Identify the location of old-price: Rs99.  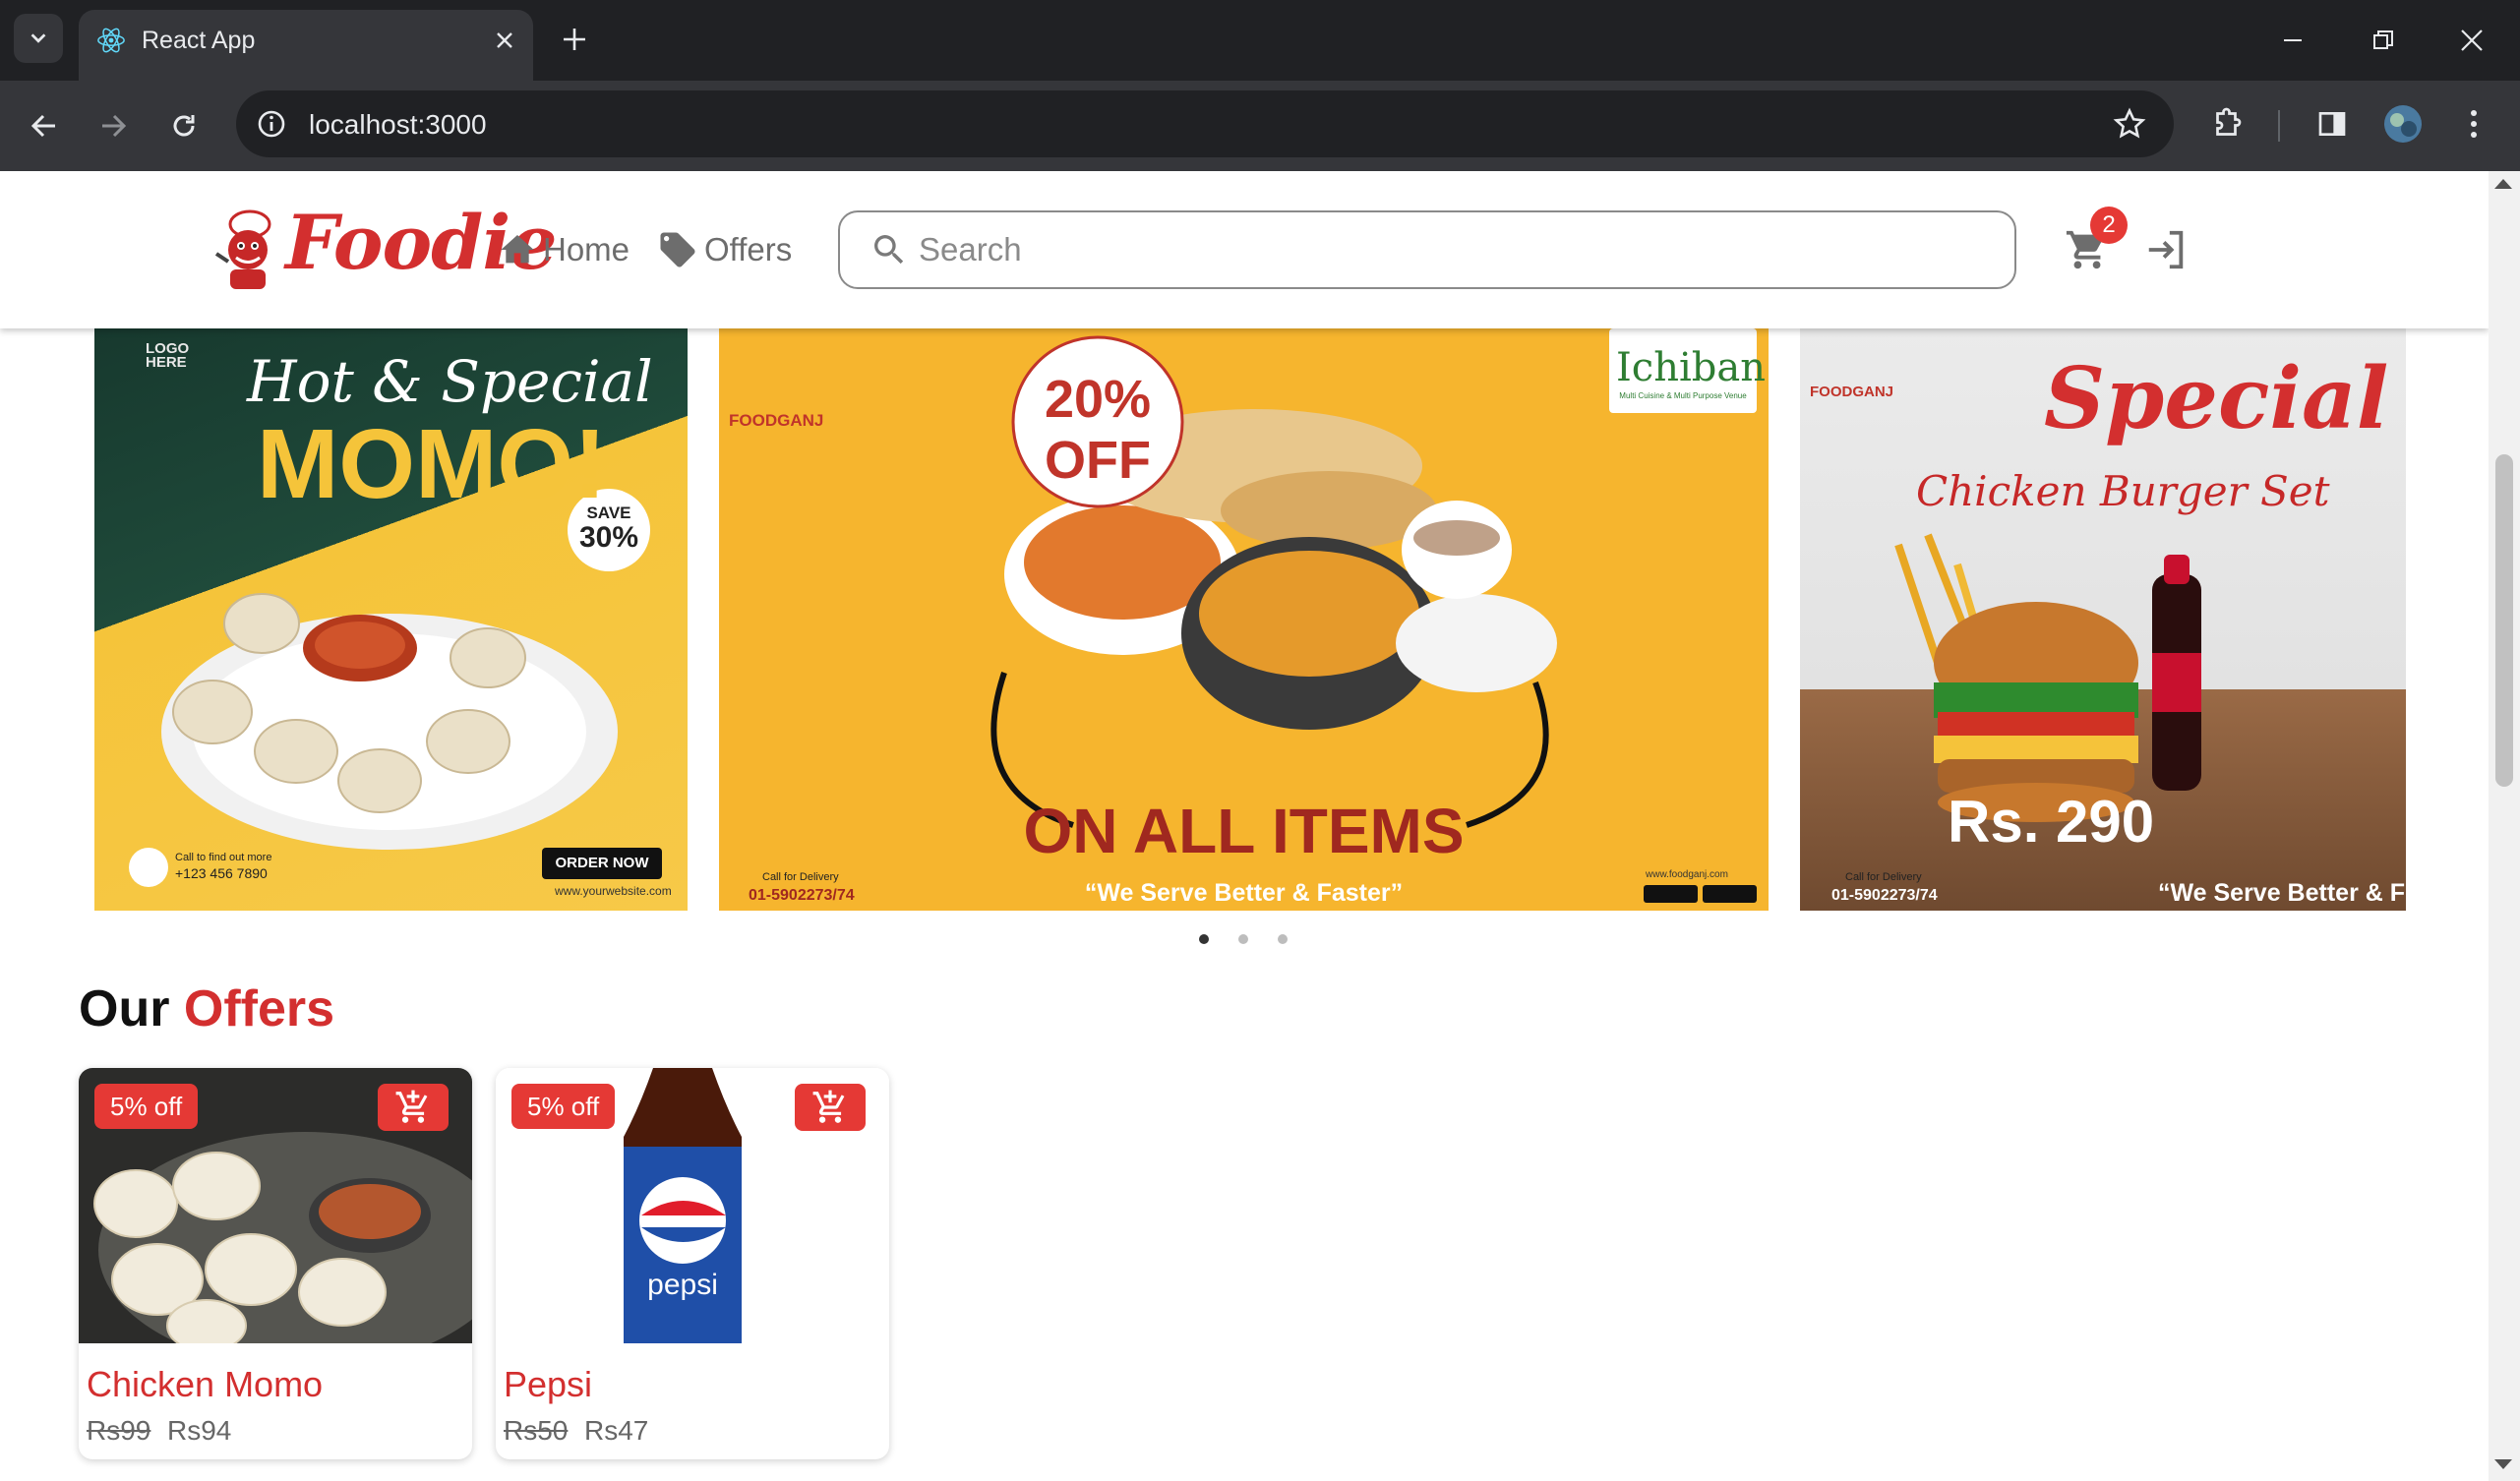
(119, 1430).